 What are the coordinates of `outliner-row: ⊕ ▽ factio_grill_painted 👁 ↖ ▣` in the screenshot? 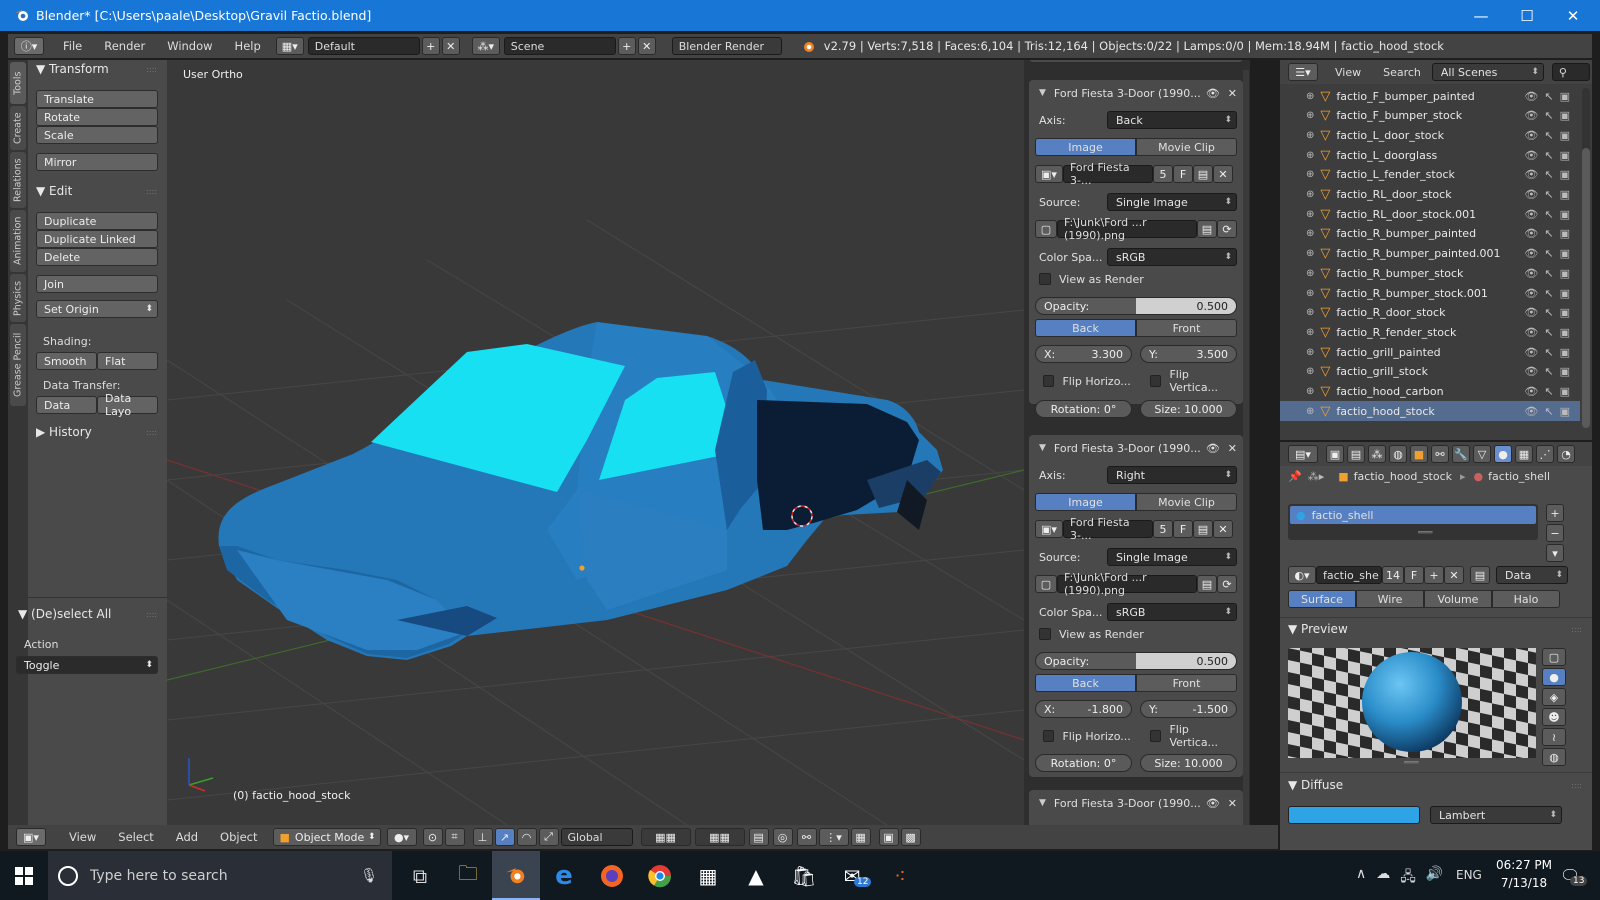 It's located at (1430, 352).